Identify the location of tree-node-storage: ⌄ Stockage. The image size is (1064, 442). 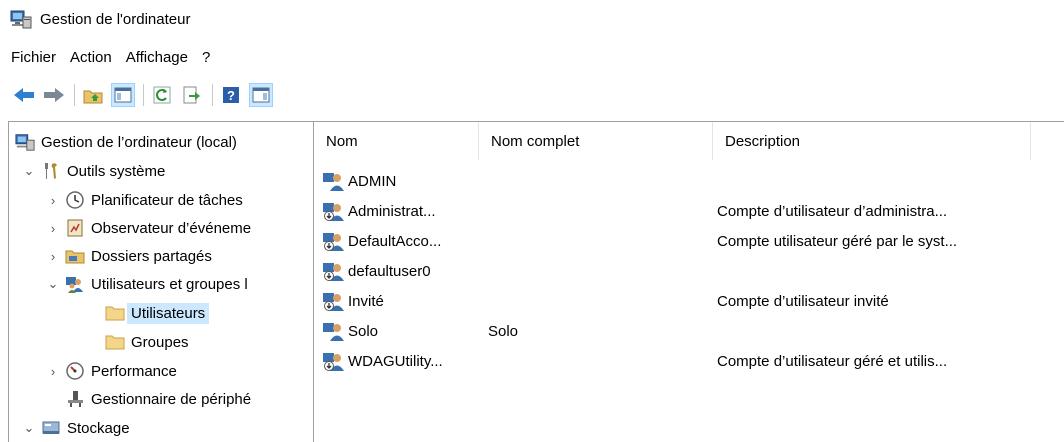
(75, 428).